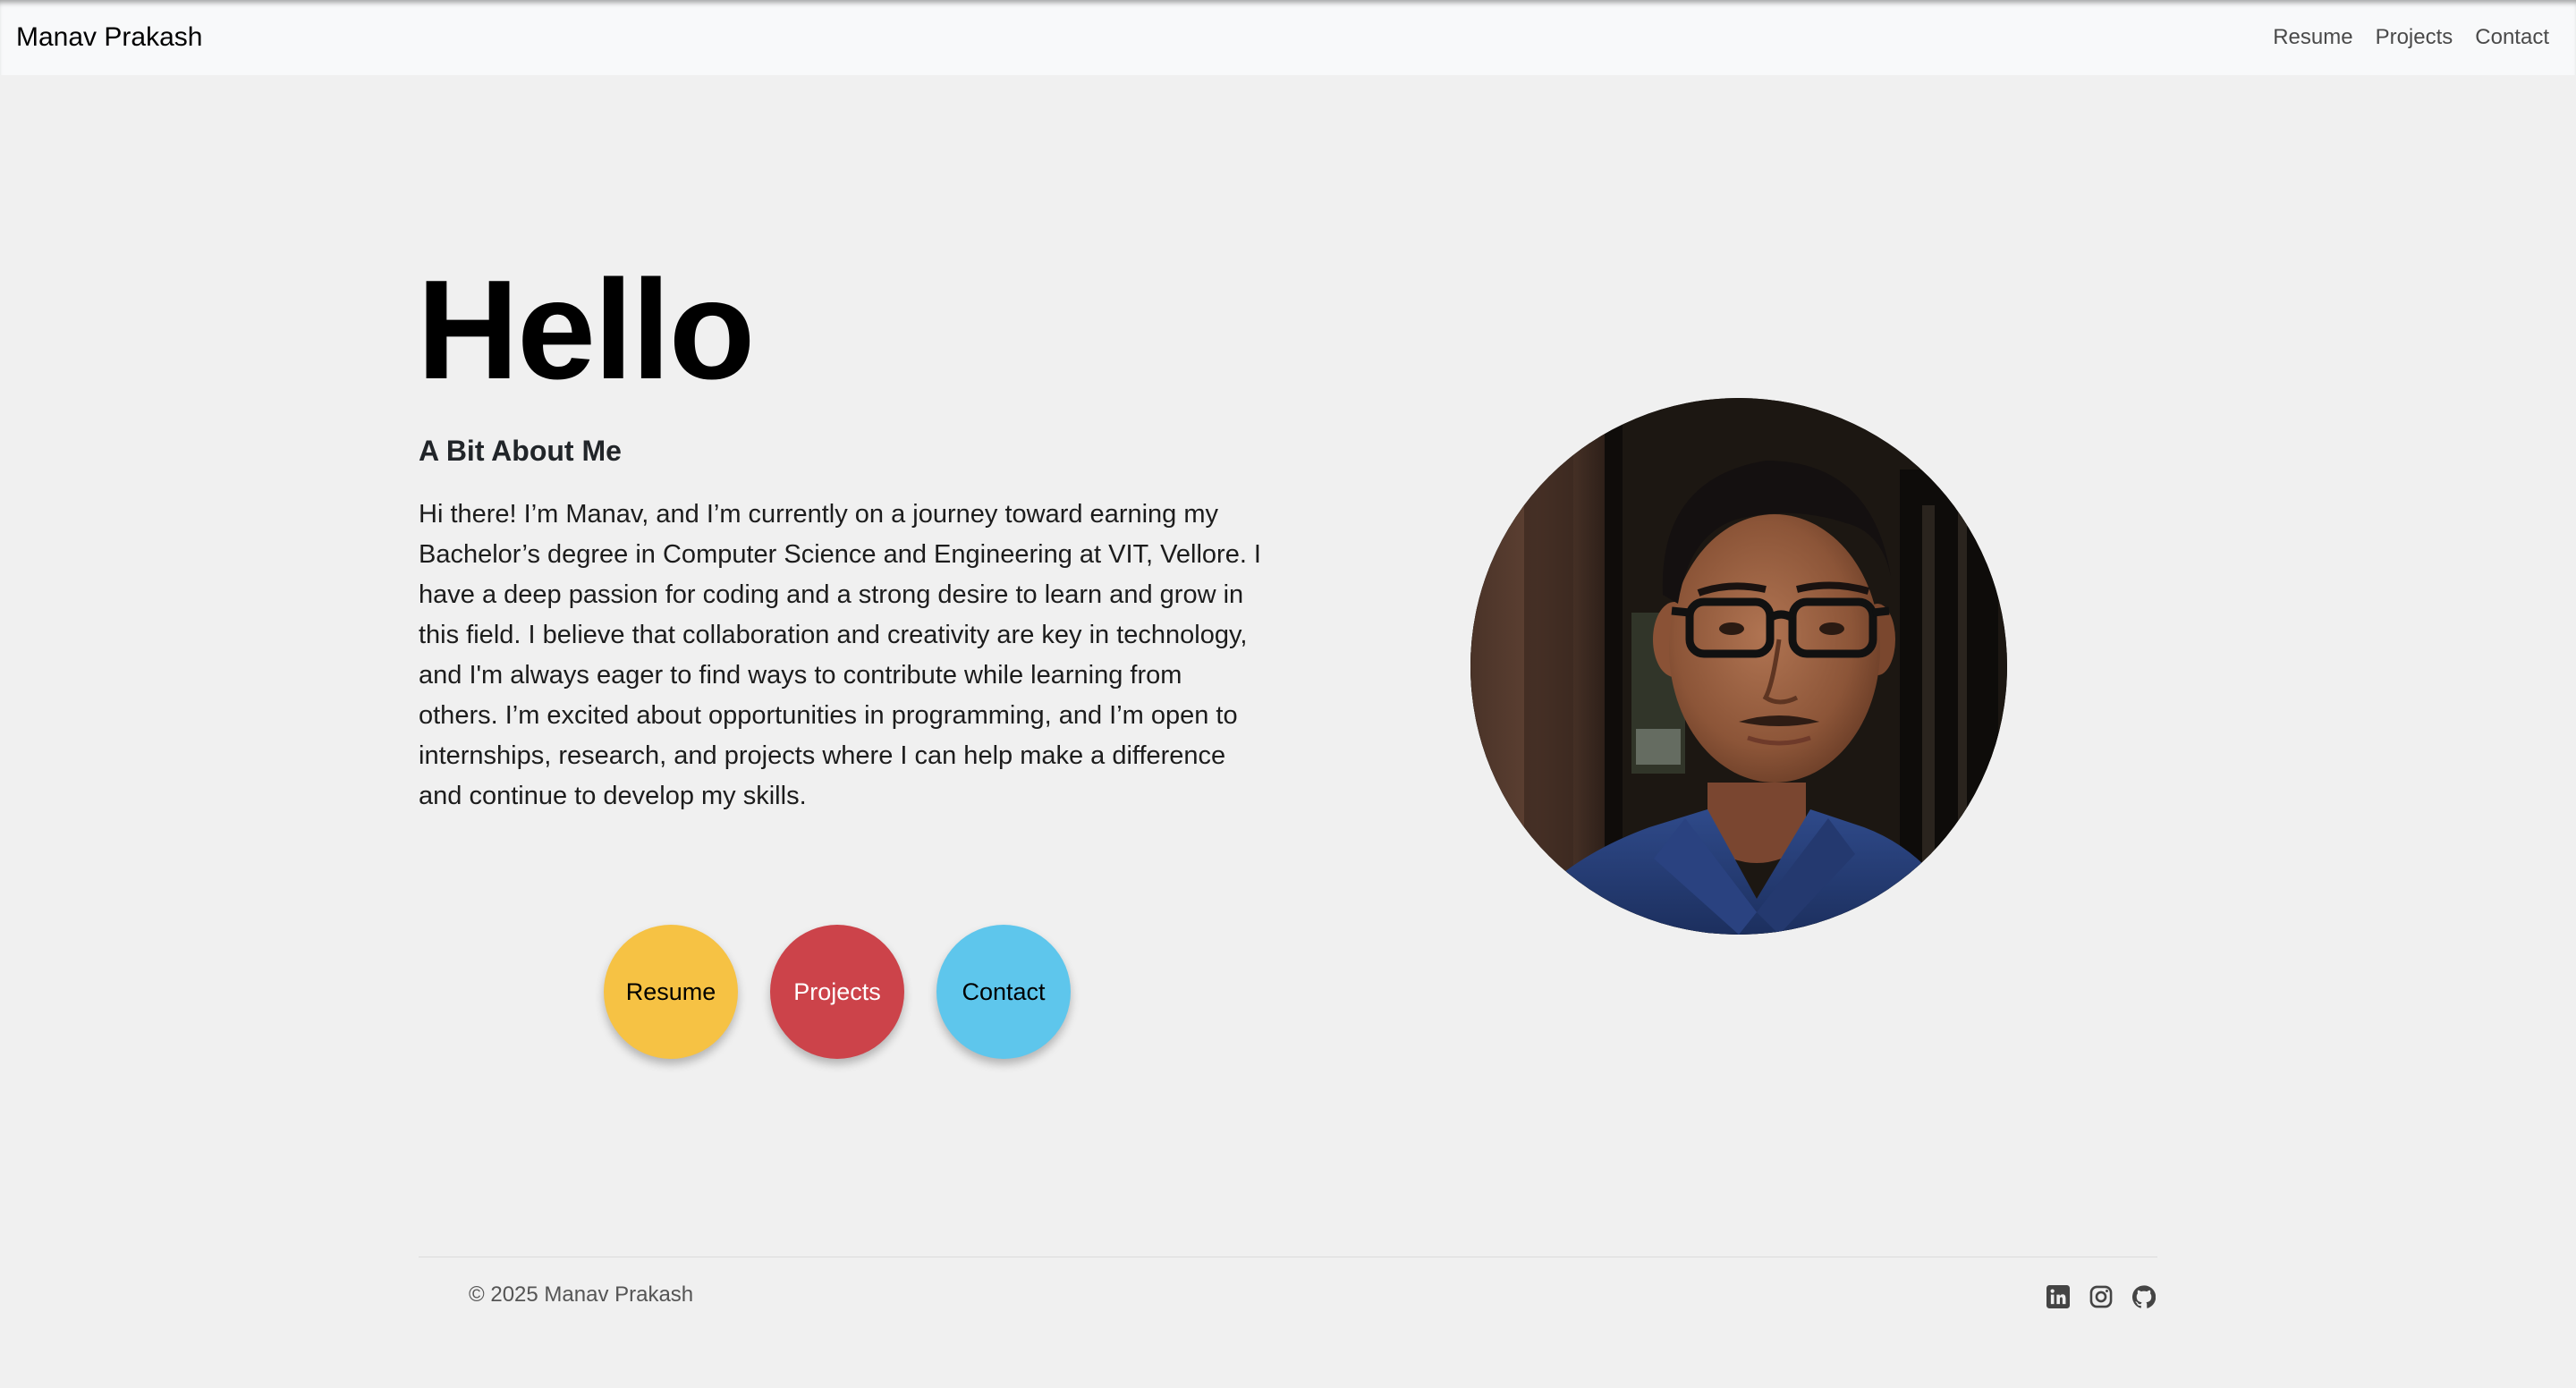  I want to click on resume-button: Resume, so click(671, 992).